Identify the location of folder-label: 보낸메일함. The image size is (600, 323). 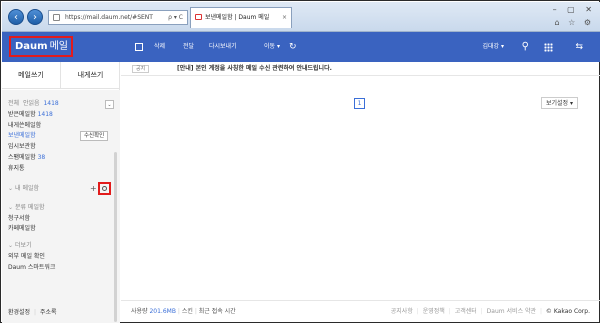
(22, 136).